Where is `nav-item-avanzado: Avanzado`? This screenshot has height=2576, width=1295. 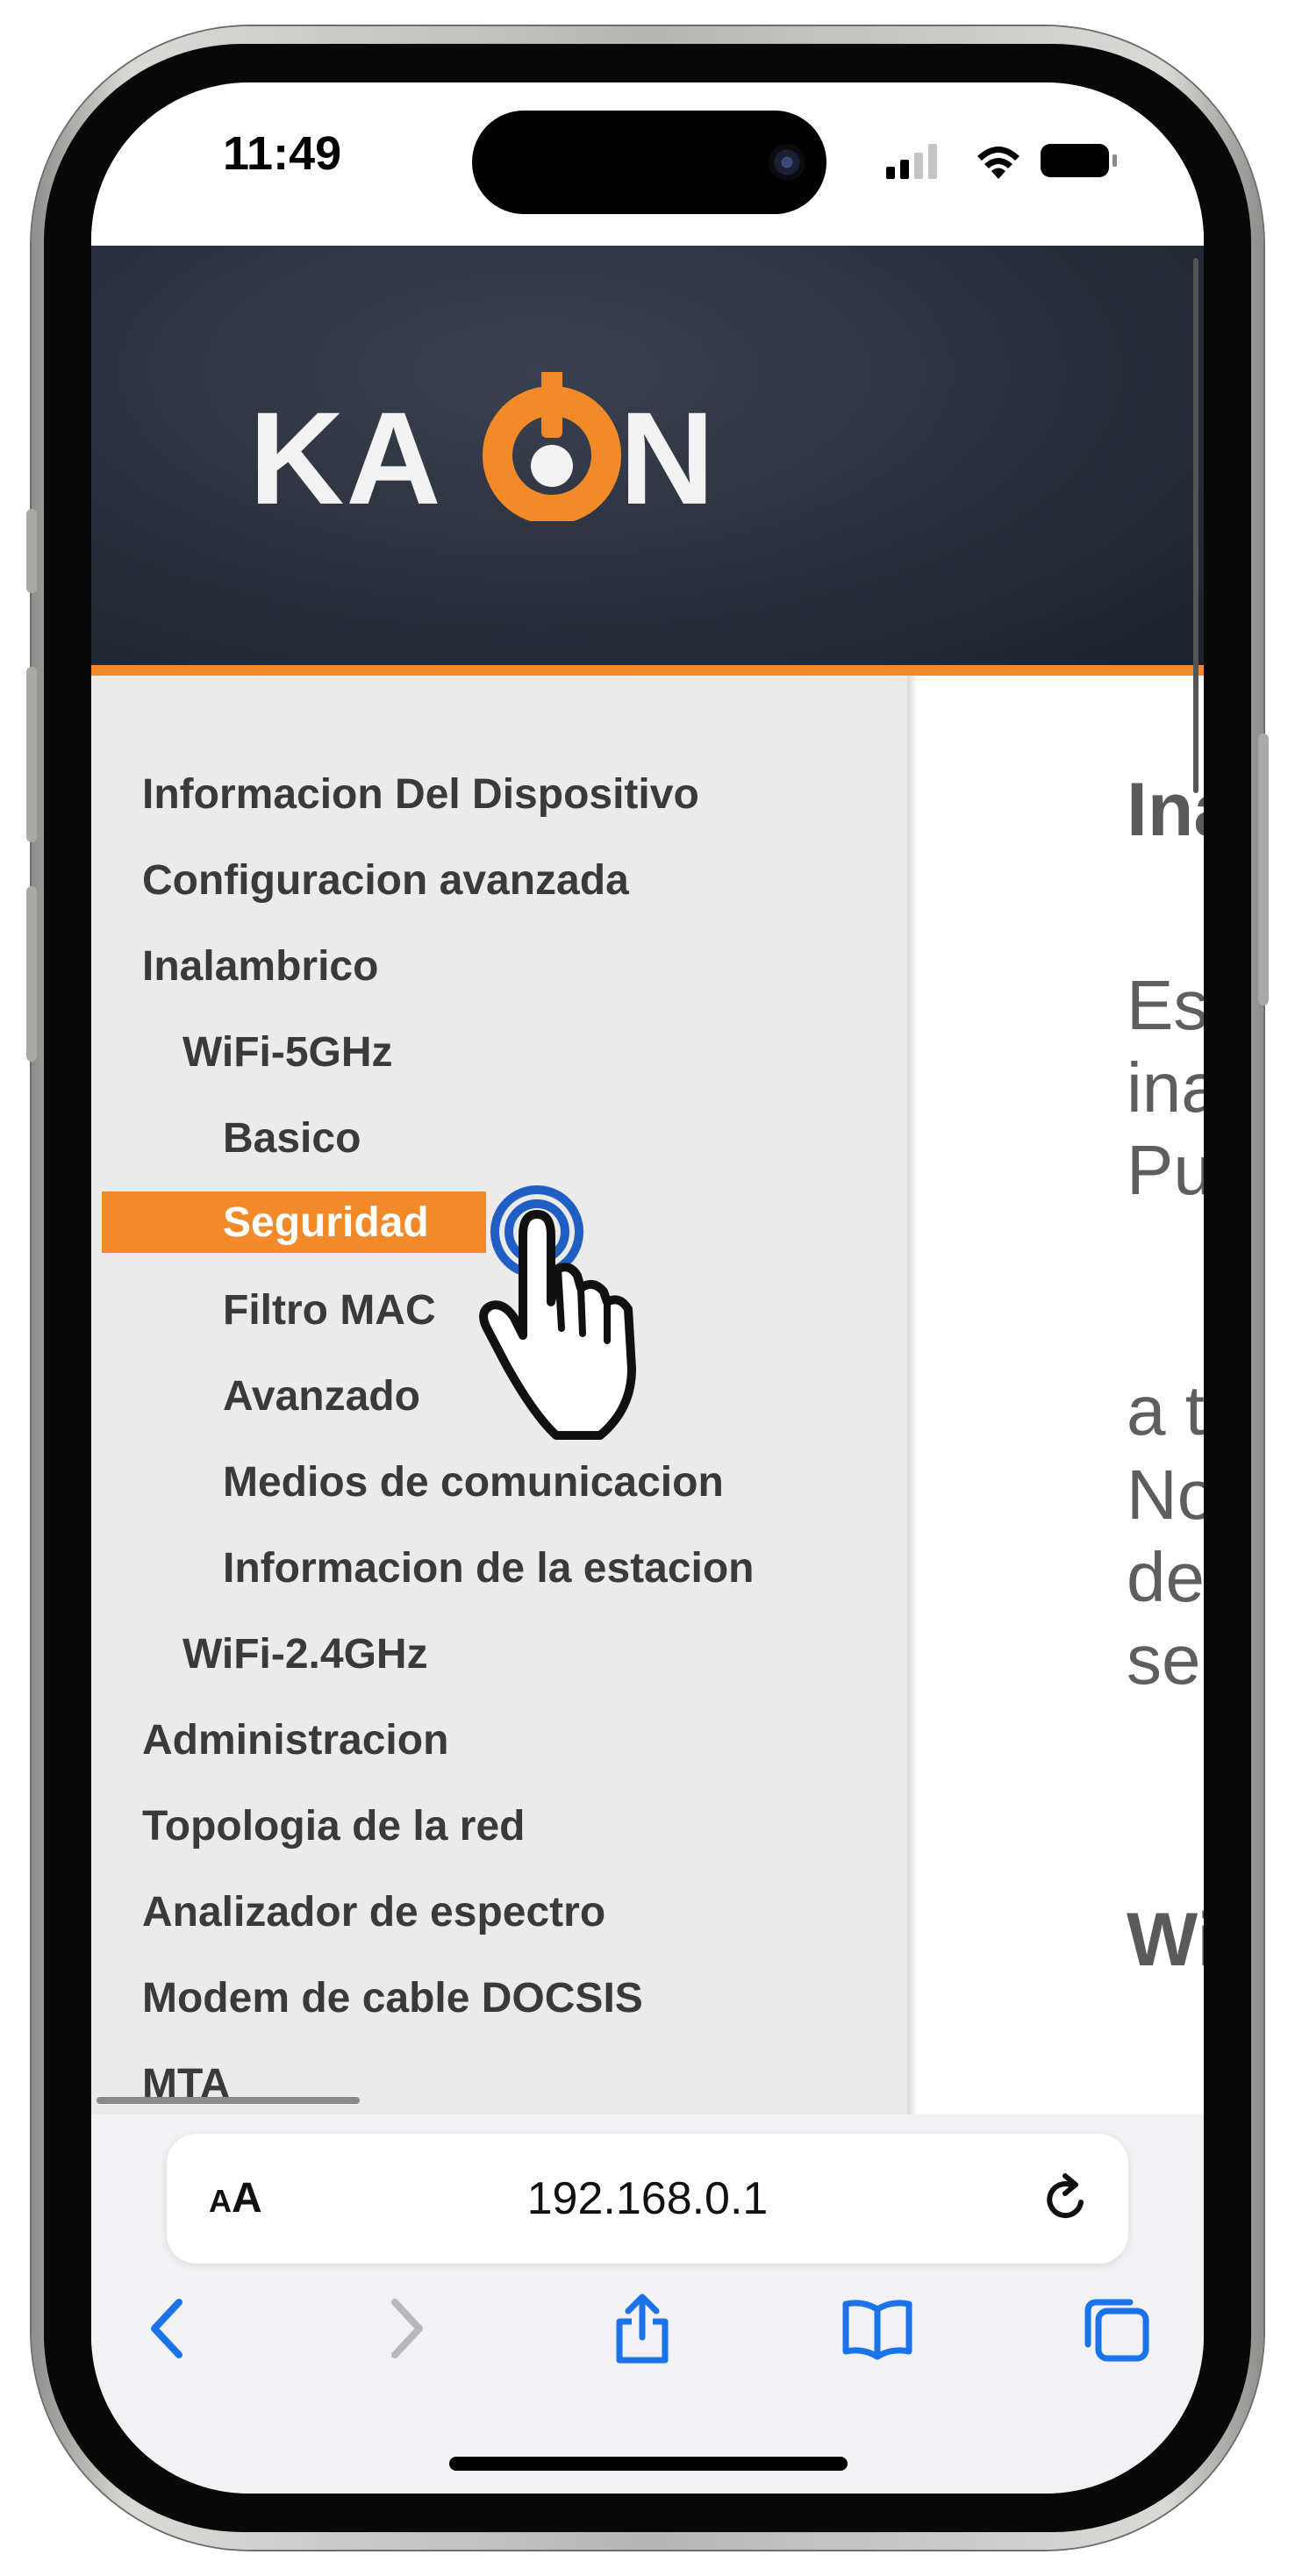
nav-item-avanzado: Avanzado is located at coordinates (322, 1396).